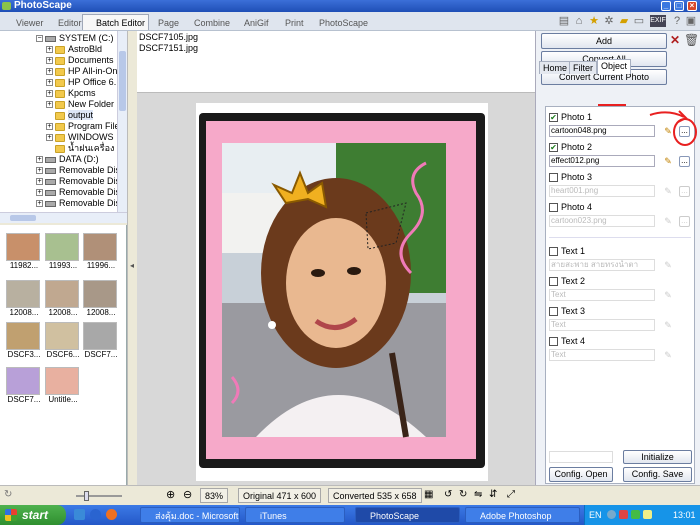  I want to click on start-button: start, so click(33, 515).